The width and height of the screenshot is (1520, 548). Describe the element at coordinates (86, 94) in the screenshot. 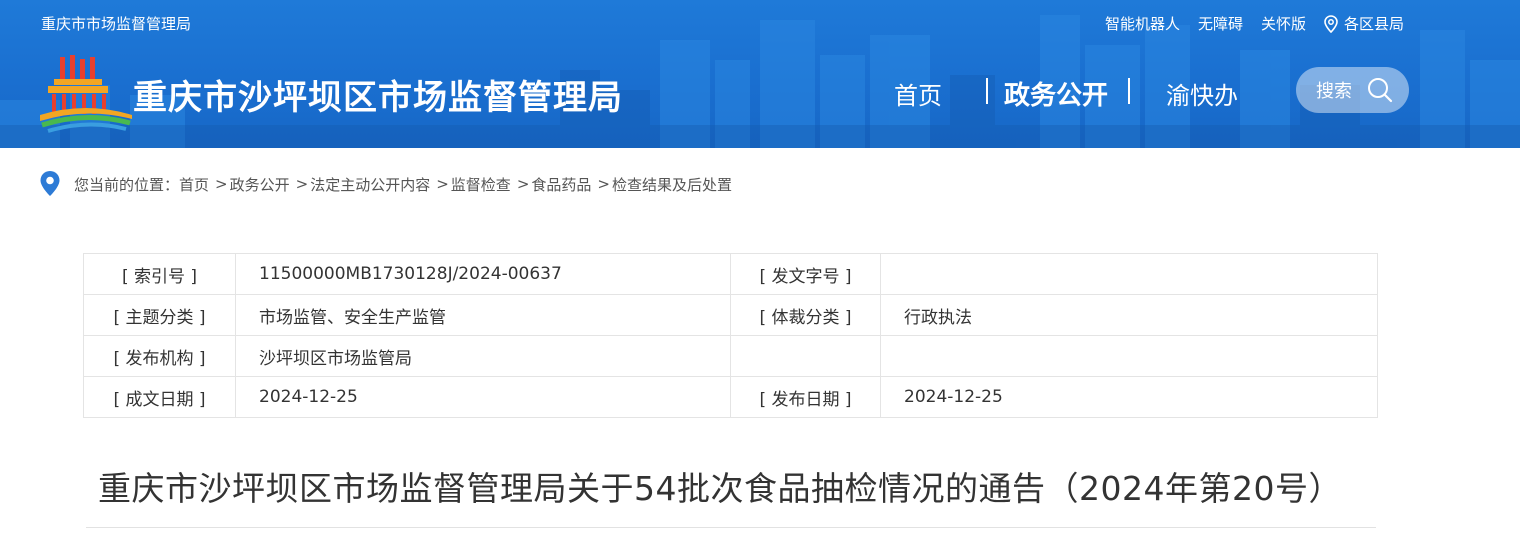

I see `site-logo-emblem` at that location.